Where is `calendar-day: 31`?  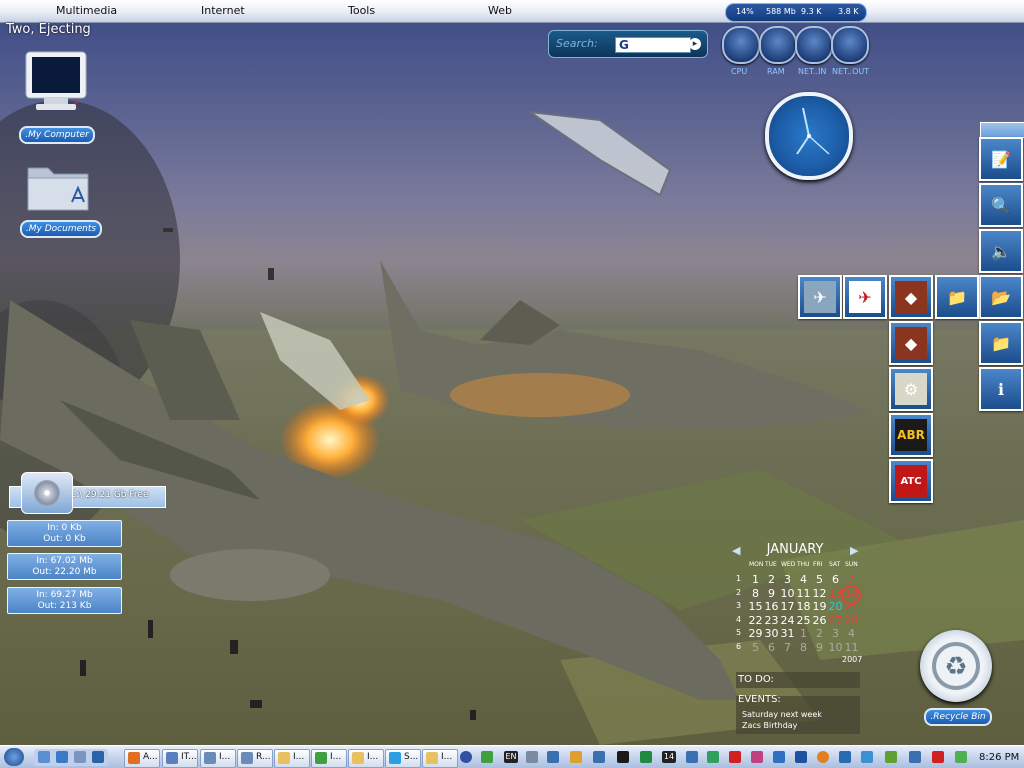 calendar-day: 31 is located at coordinates (787, 633).